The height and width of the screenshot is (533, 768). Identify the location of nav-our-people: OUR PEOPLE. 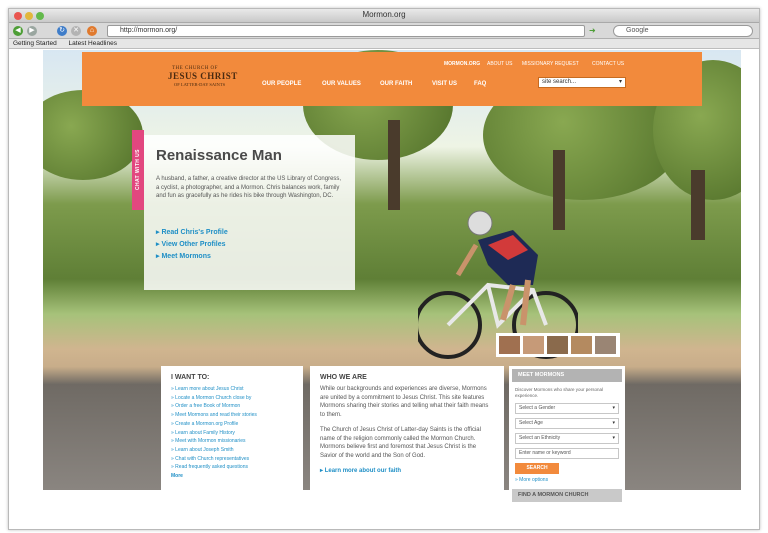
(281, 84).